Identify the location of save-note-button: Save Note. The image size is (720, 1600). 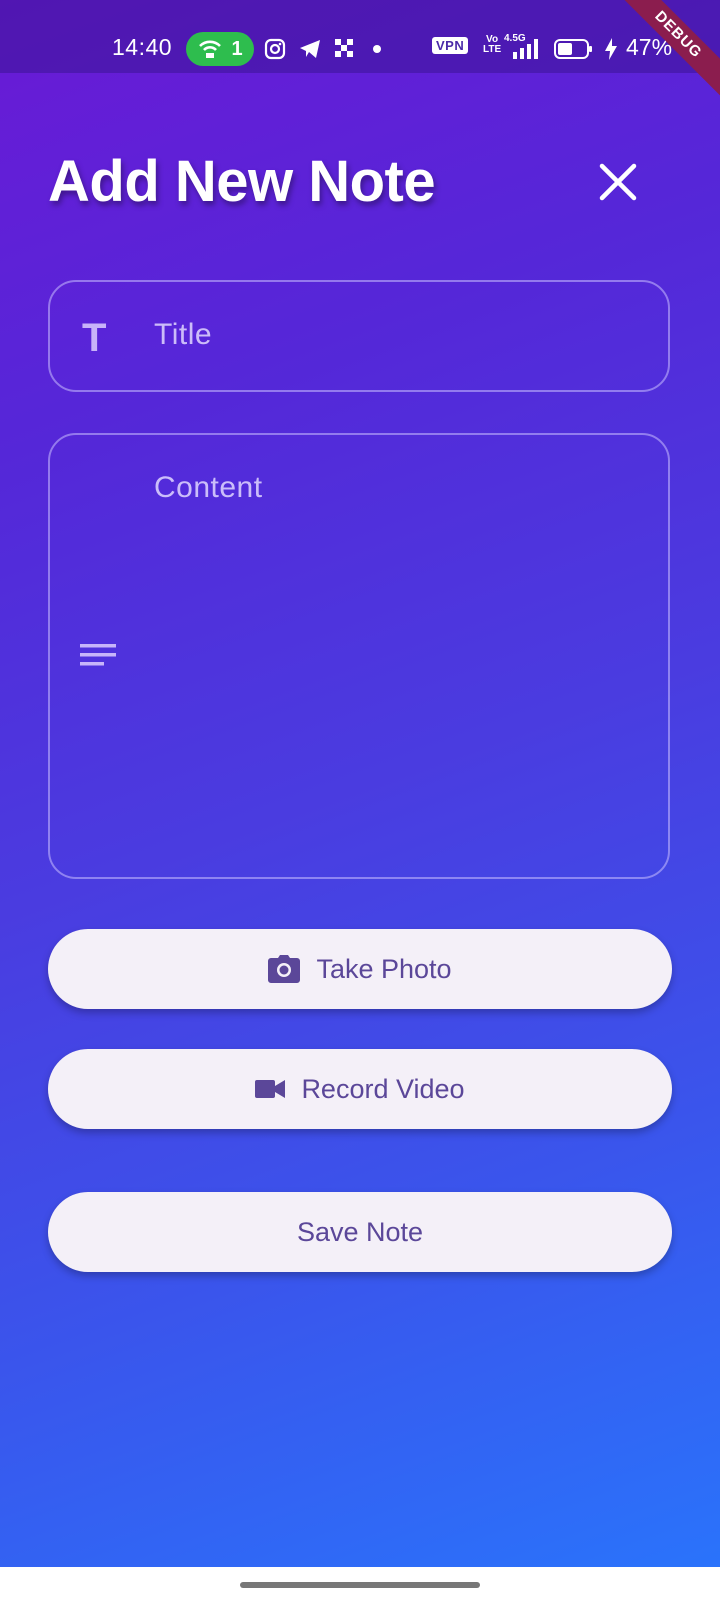
(360, 1232).